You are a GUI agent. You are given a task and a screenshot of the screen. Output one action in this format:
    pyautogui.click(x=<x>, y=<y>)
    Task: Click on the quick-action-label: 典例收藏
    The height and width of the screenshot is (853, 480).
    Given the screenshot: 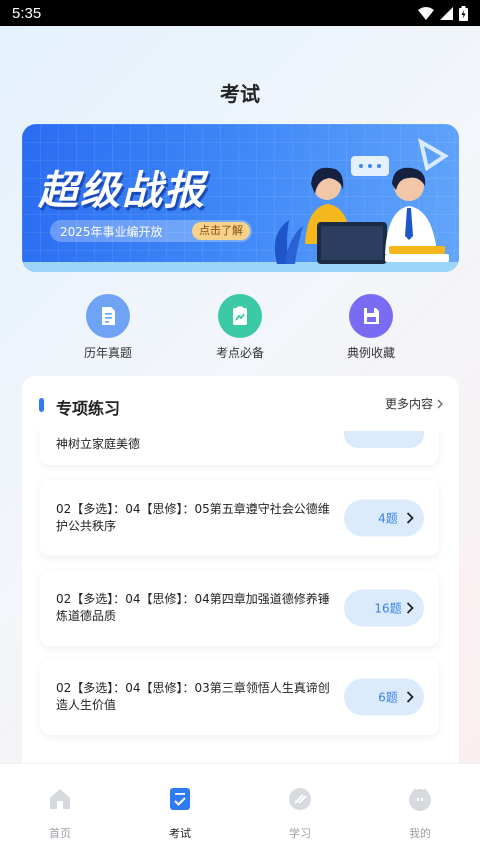 What is the action you would take?
    pyautogui.click(x=370, y=353)
    